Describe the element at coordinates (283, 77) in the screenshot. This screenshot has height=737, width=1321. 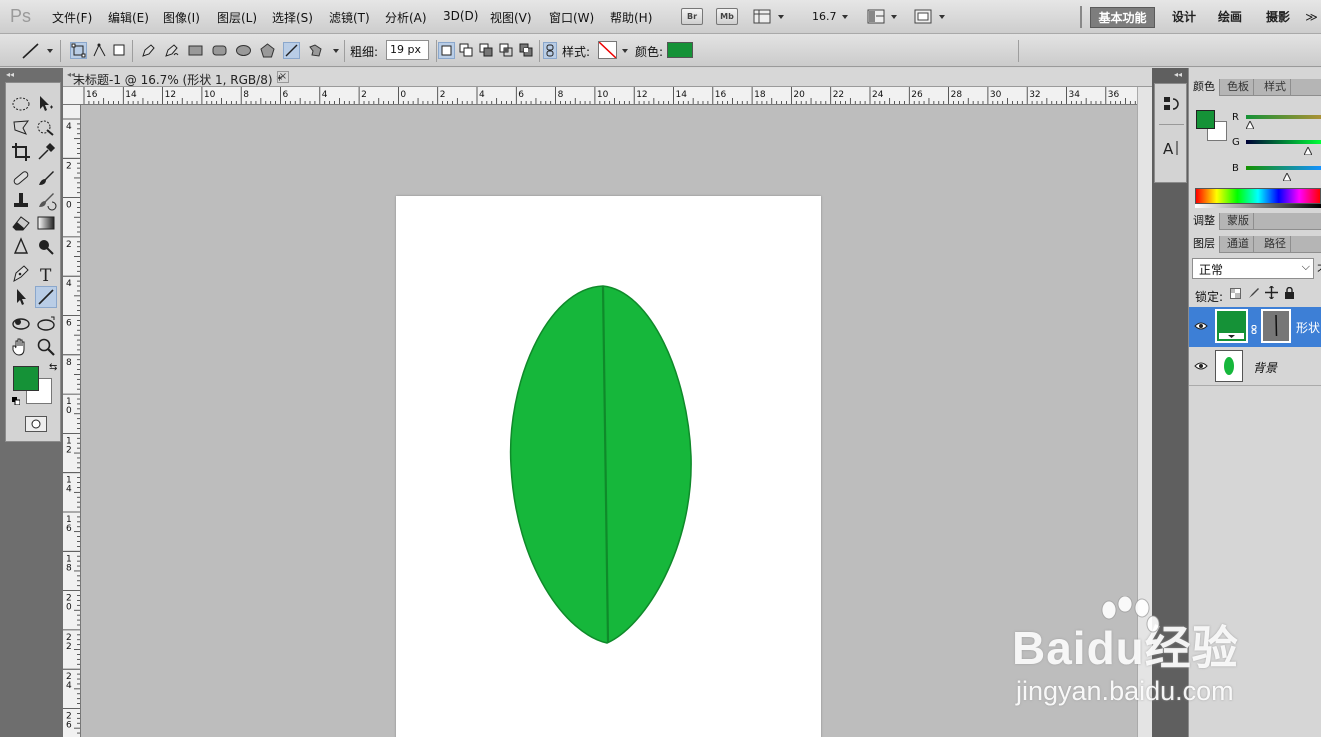
I see `close-document-icon: ×` at that location.